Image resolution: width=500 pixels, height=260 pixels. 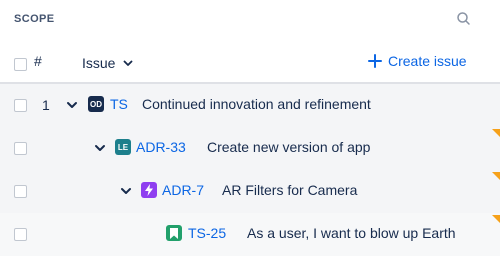 What do you see at coordinates (34, 19) in the screenshot?
I see `scope-title: SCOPE` at bounding box center [34, 19].